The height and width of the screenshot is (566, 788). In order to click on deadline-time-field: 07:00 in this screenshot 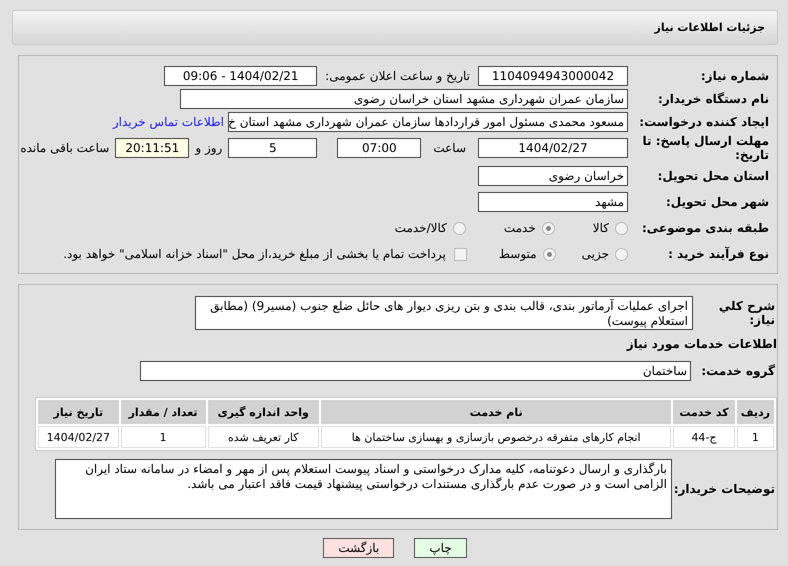, I will do `click(379, 148)`.